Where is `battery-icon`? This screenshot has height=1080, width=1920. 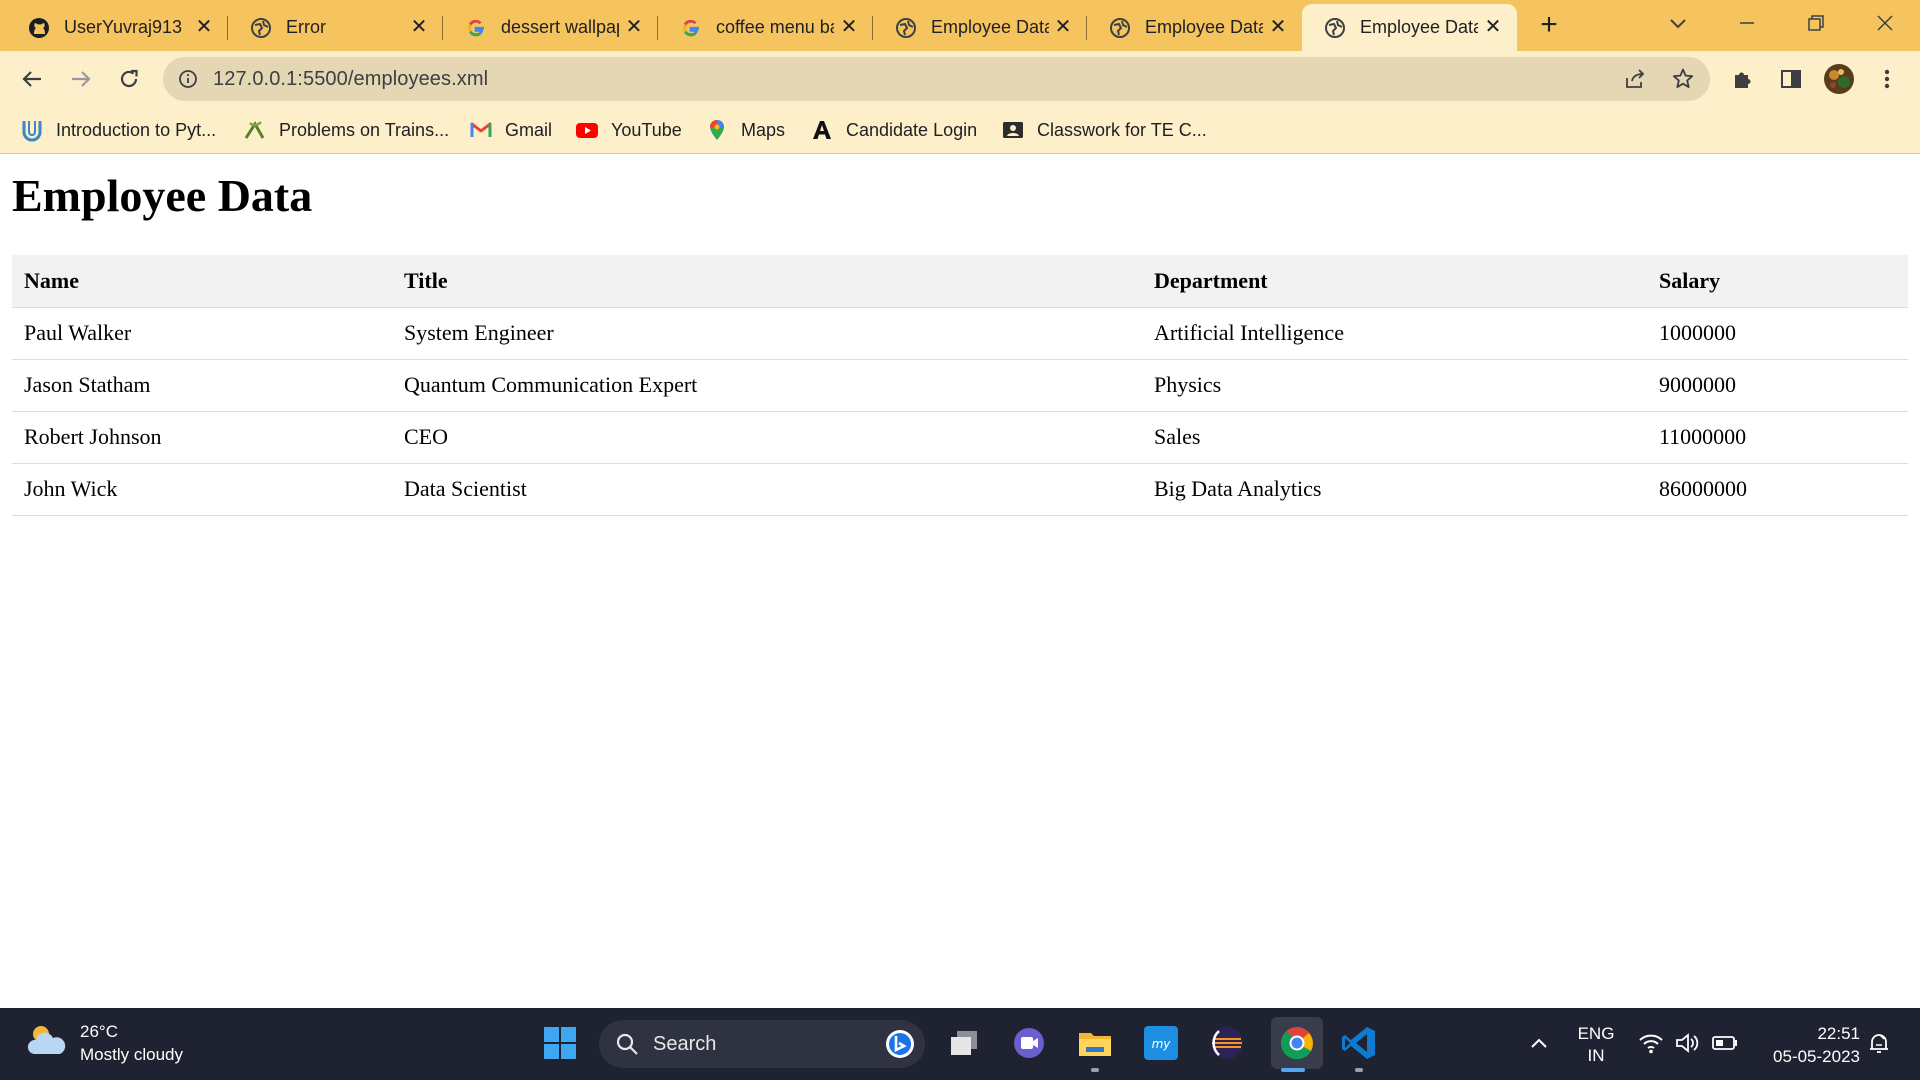 battery-icon is located at coordinates (1725, 1043).